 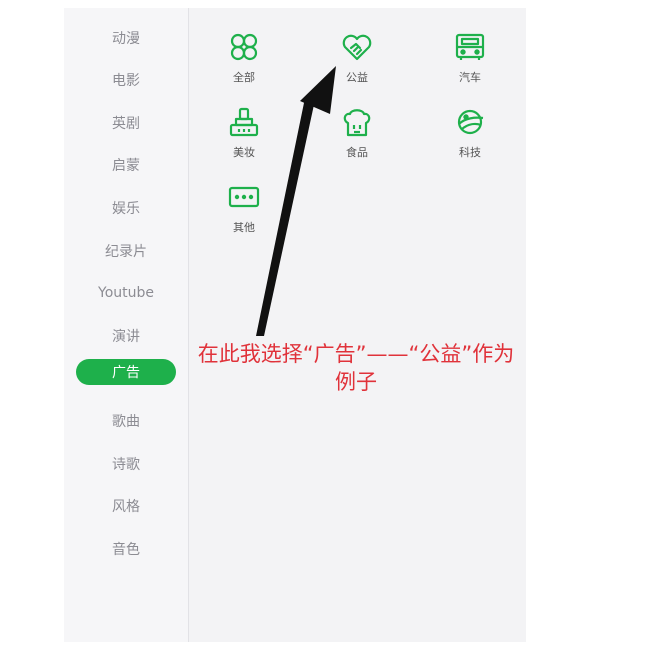 What do you see at coordinates (296, 201) in the screenshot?
I see `annotation-arrow` at bounding box center [296, 201].